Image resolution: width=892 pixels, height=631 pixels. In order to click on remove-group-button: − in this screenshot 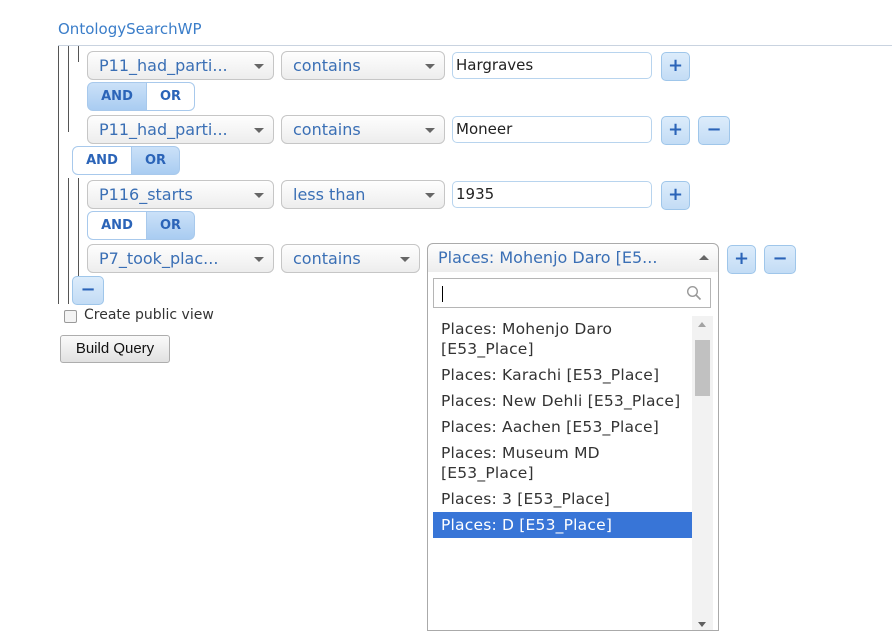, I will do `click(88, 290)`.